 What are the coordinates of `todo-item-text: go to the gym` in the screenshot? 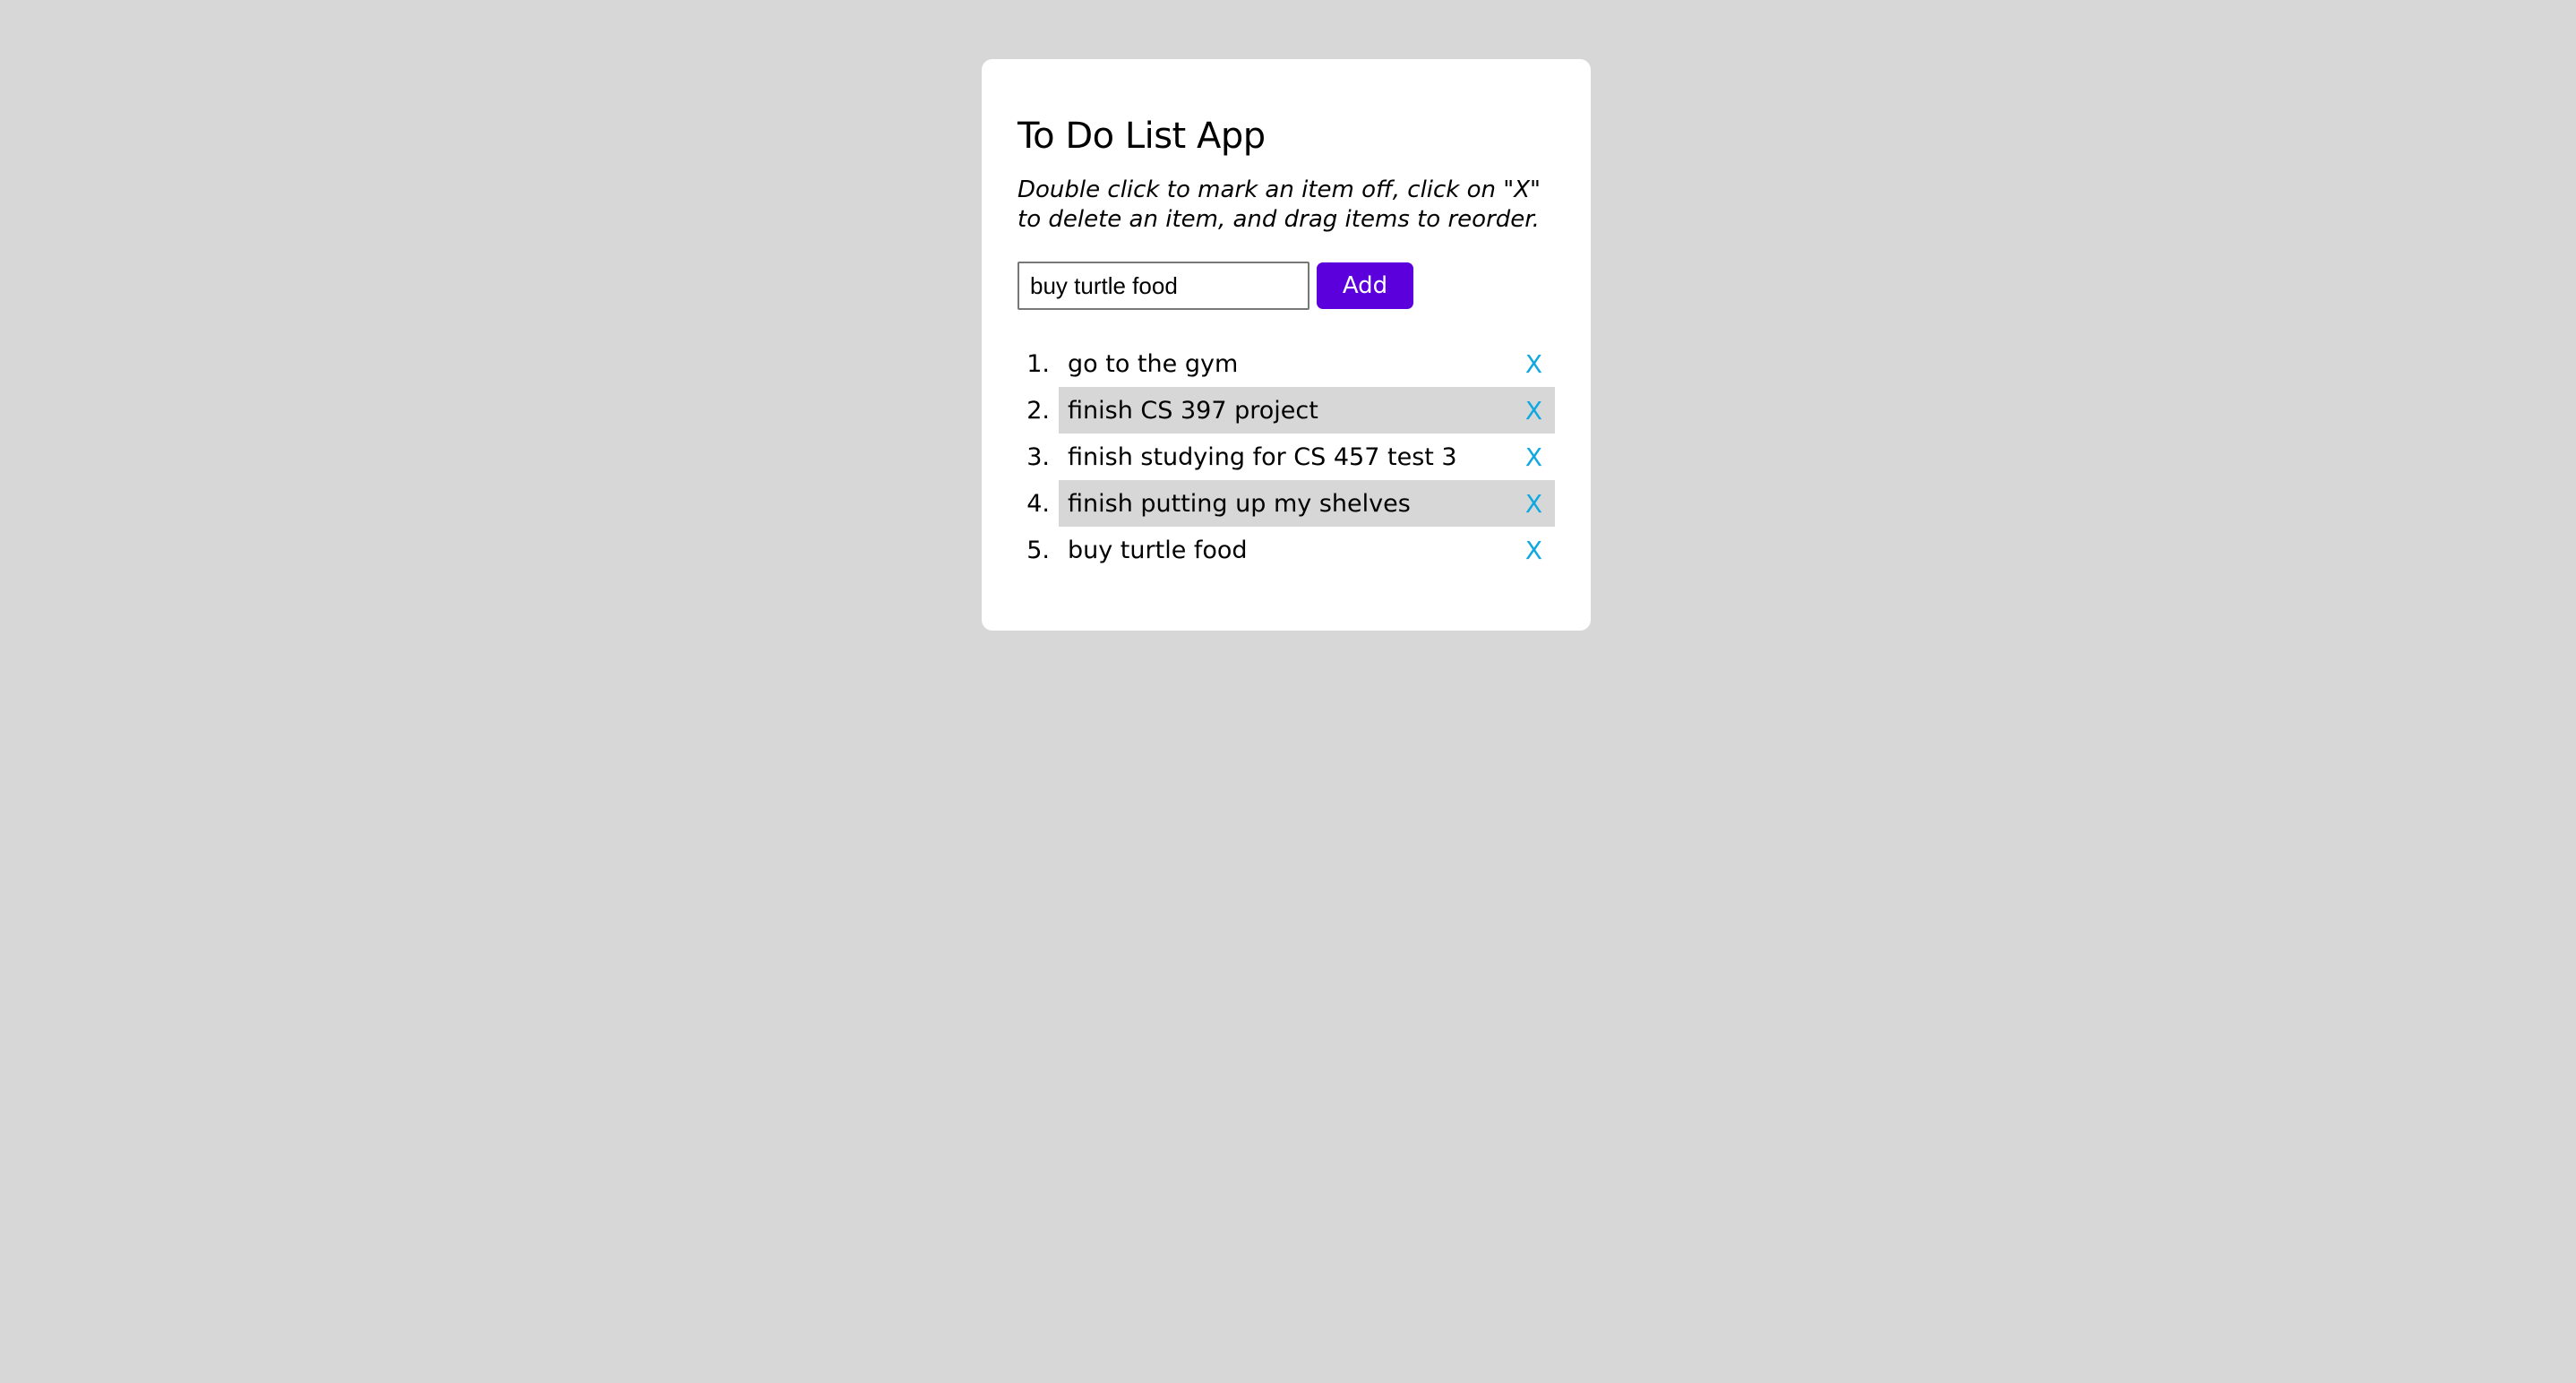 It's located at (1153, 364).